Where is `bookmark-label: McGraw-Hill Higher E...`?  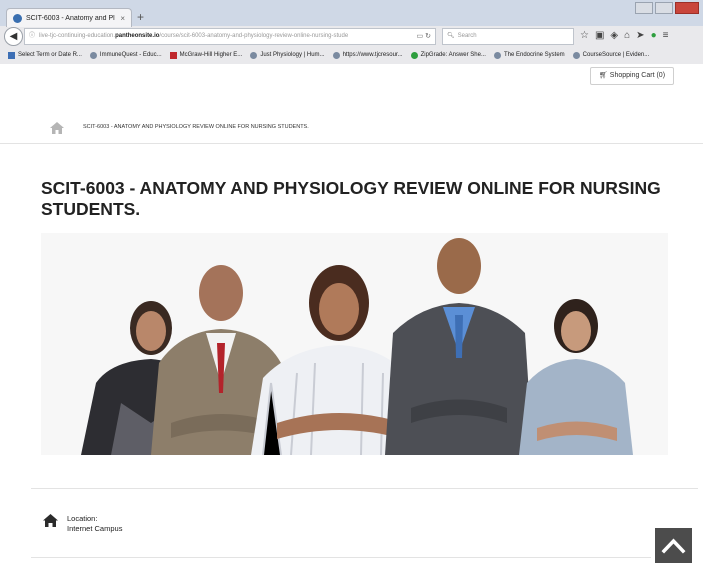
bookmark-label: McGraw-Hill Higher E... is located at coordinates (211, 55).